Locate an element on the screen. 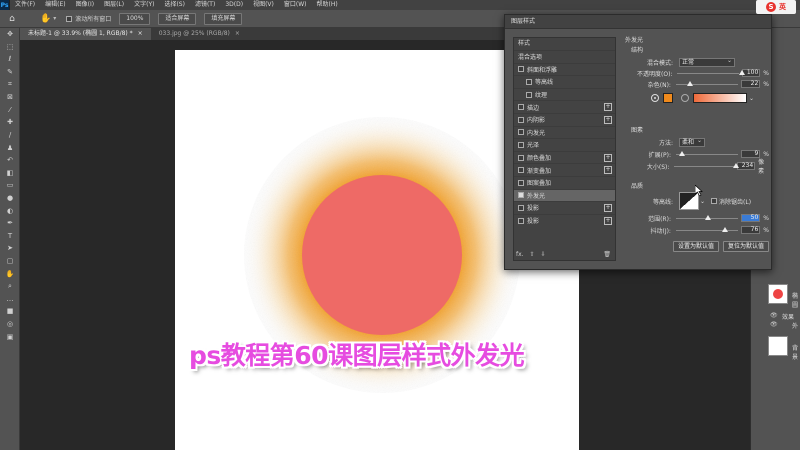  ime-indicator: S 英 is located at coordinates (776, 7).